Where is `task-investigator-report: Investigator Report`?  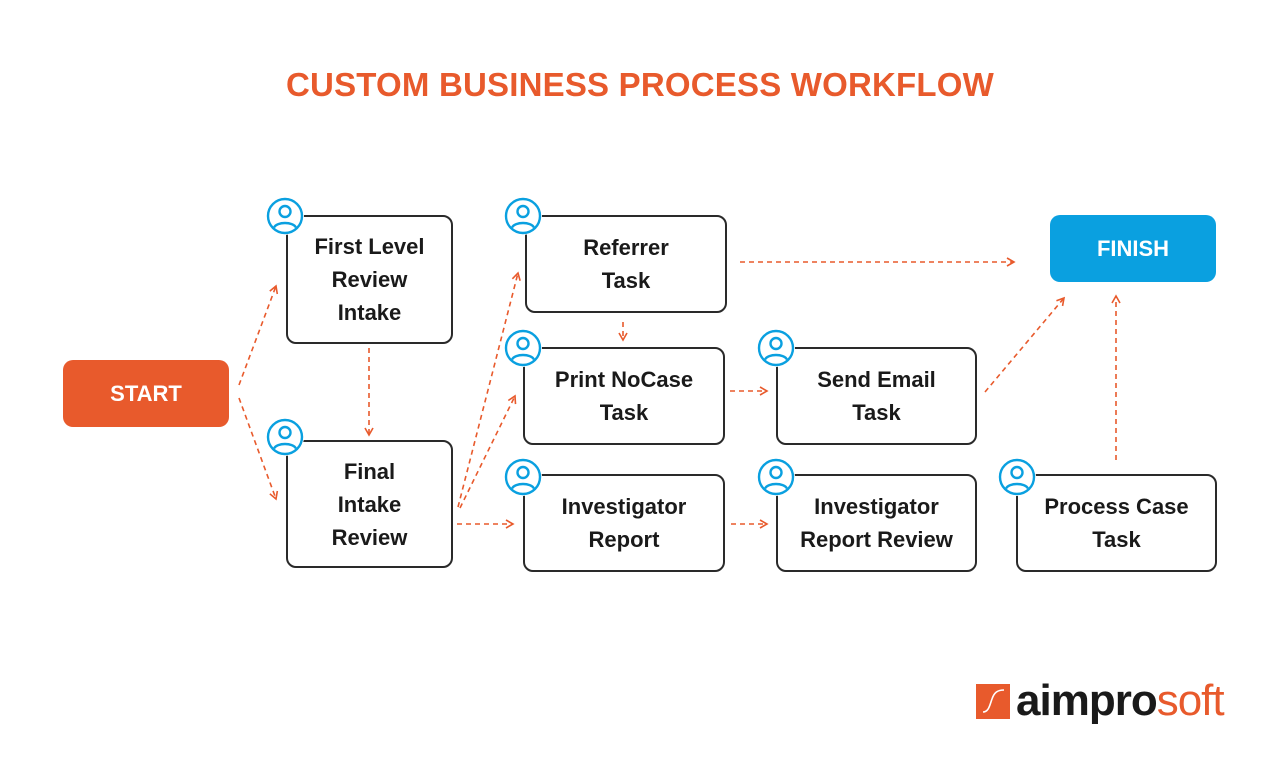
task-investigator-report: Investigator Report is located at coordinates (624, 523).